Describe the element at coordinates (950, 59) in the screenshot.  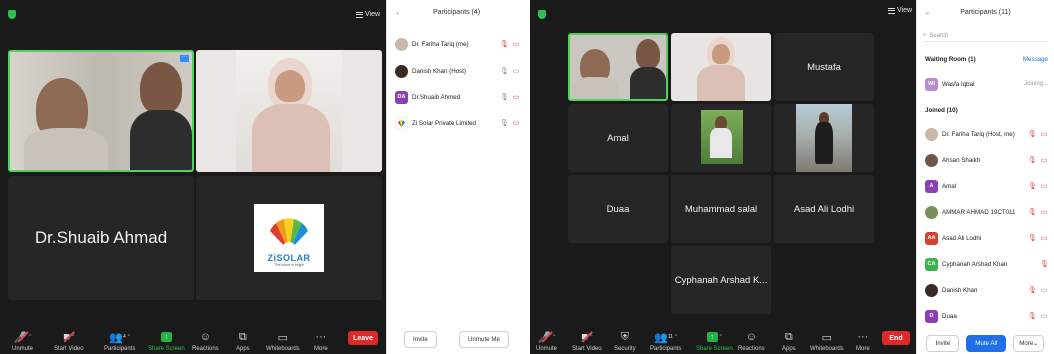
I see `waiting-room-header: Waiting Room (1)` at that location.